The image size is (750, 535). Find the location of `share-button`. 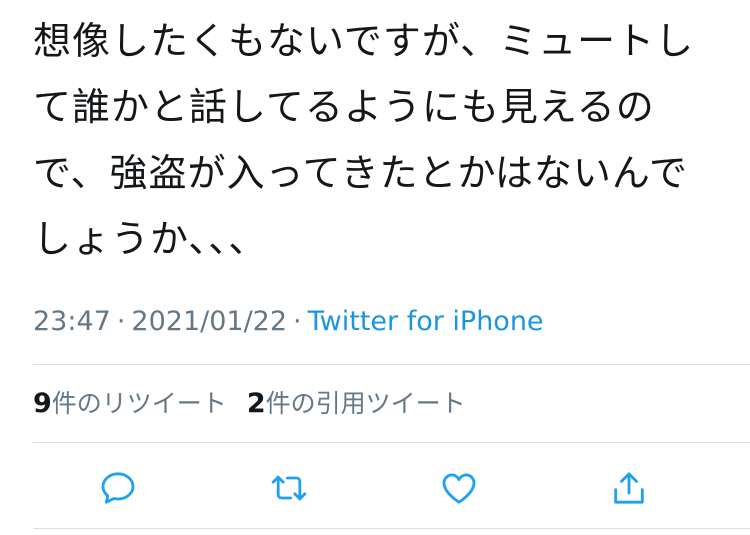

share-button is located at coordinates (629, 488).